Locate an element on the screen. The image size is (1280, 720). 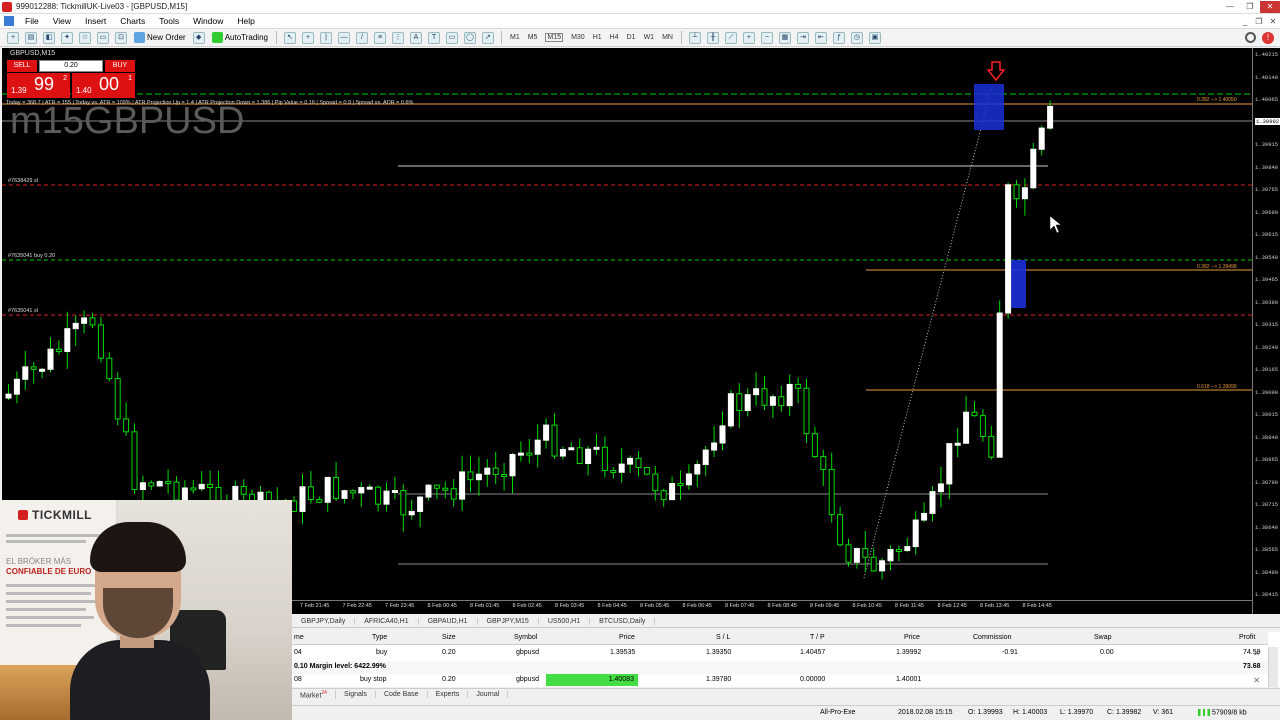
timeframe-m15: M15 is located at coordinates (554, 37).